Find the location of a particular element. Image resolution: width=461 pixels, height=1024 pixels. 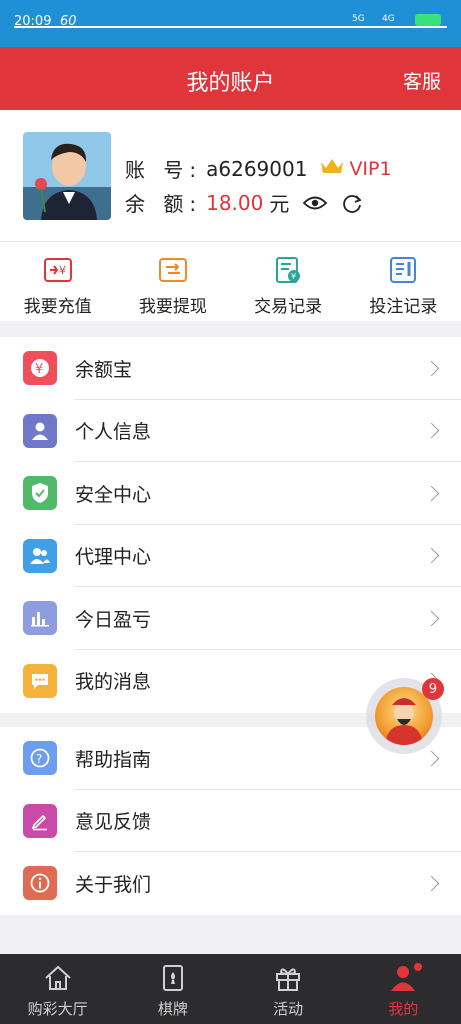

menu-item-feedback: 意见反馈 is located at coordinates (230, 821).